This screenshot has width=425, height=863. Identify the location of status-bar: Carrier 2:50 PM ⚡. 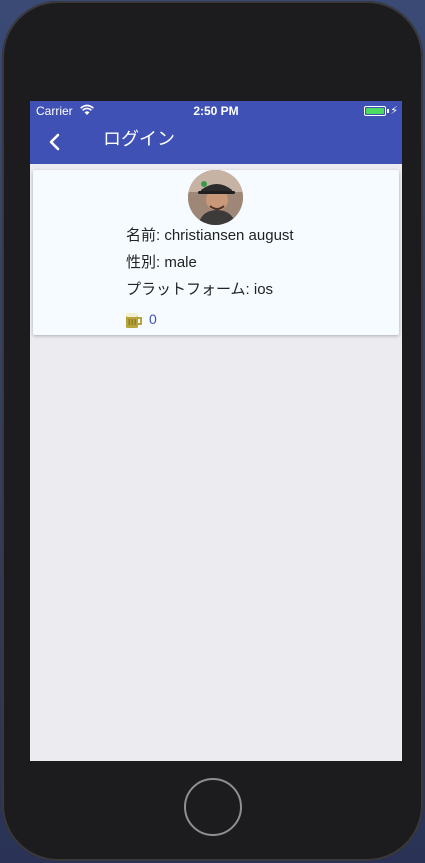
(216, 111).